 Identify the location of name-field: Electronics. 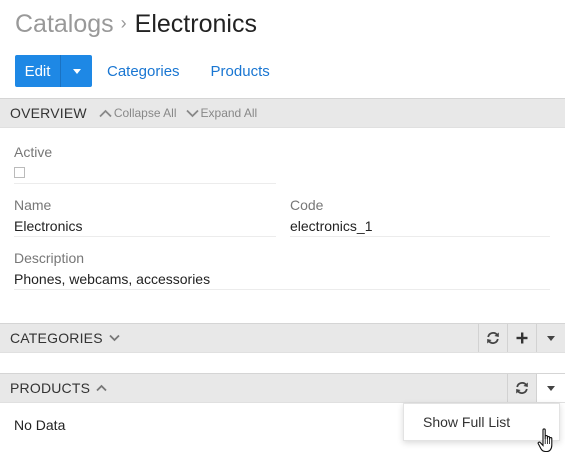
(48, 226).